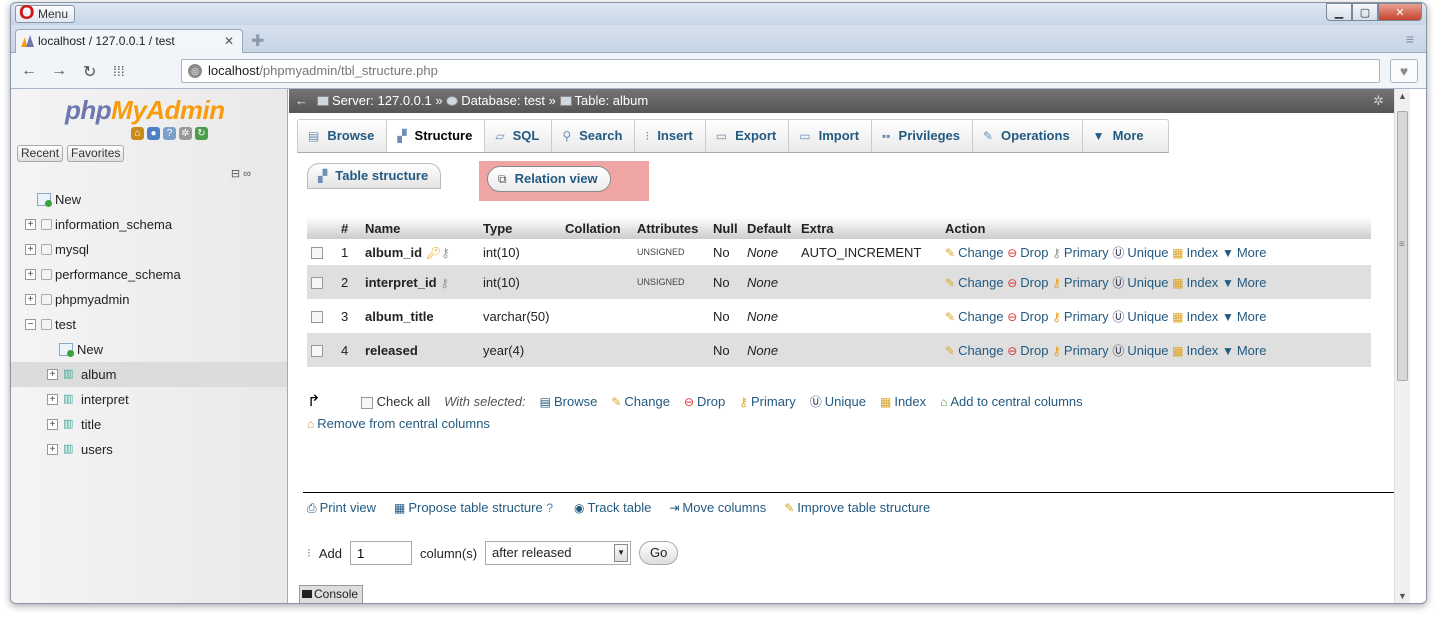 This screenshot has height=623, width=1439. What do you see at coordinates (549, 179) in the screenshot?
I see `subtab-relation-view: ⧉ Relation view` at bounding box center [549, 179].